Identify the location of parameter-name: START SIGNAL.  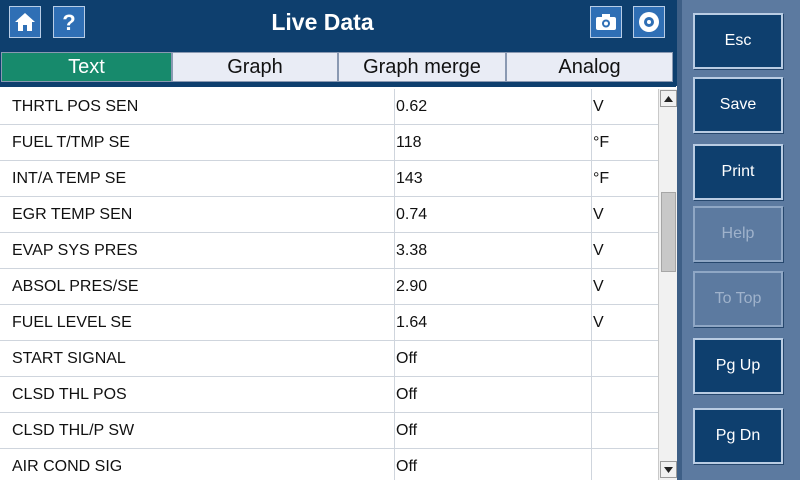
(69, 358).